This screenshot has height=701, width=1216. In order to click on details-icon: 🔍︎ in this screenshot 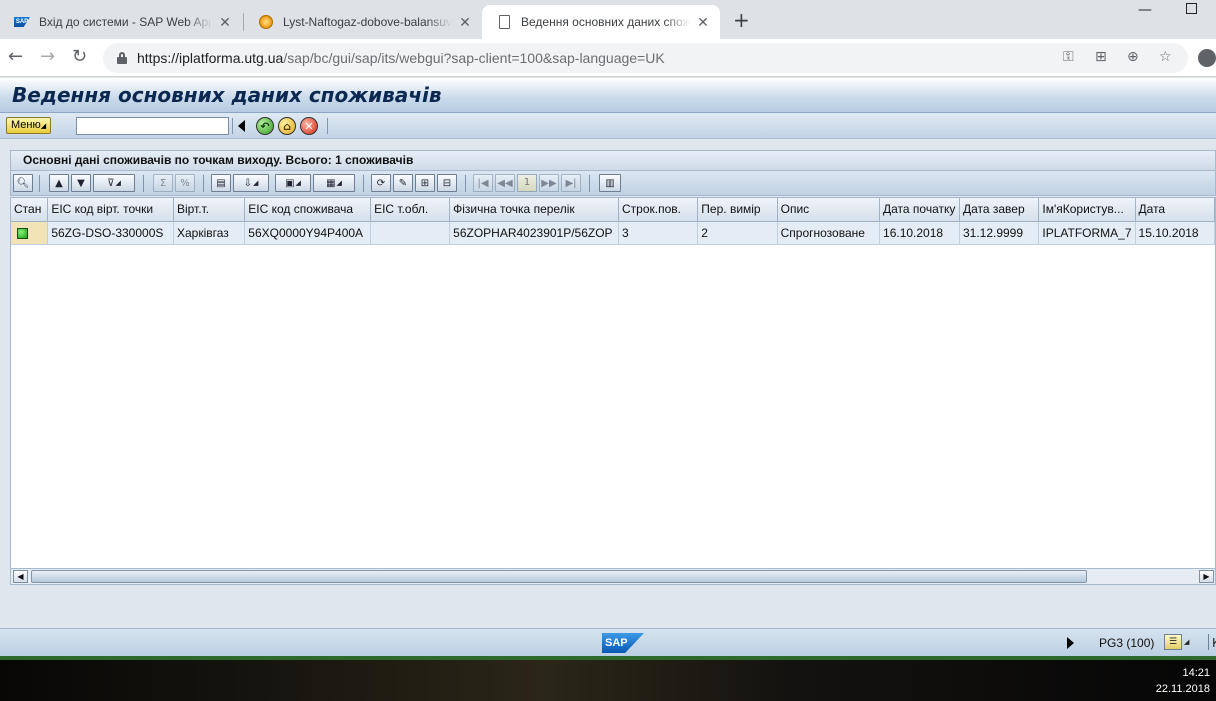, I will do `click(23, 183)`.